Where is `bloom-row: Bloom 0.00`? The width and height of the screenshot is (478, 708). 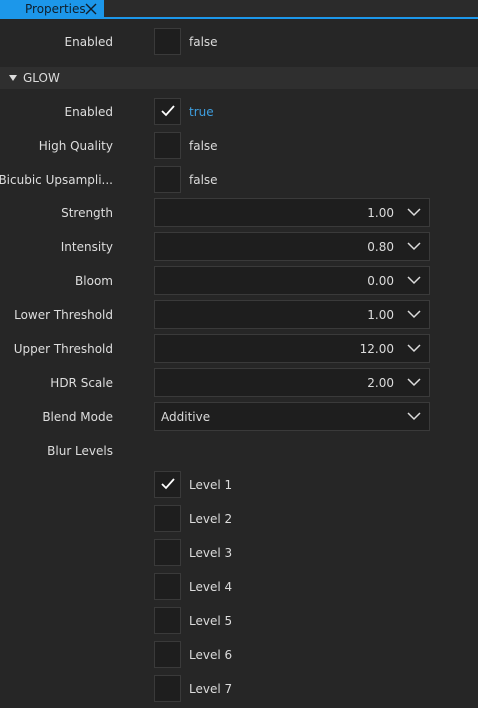 bloom-row: Bloom 0.00 is located at coordinates (239, 281).